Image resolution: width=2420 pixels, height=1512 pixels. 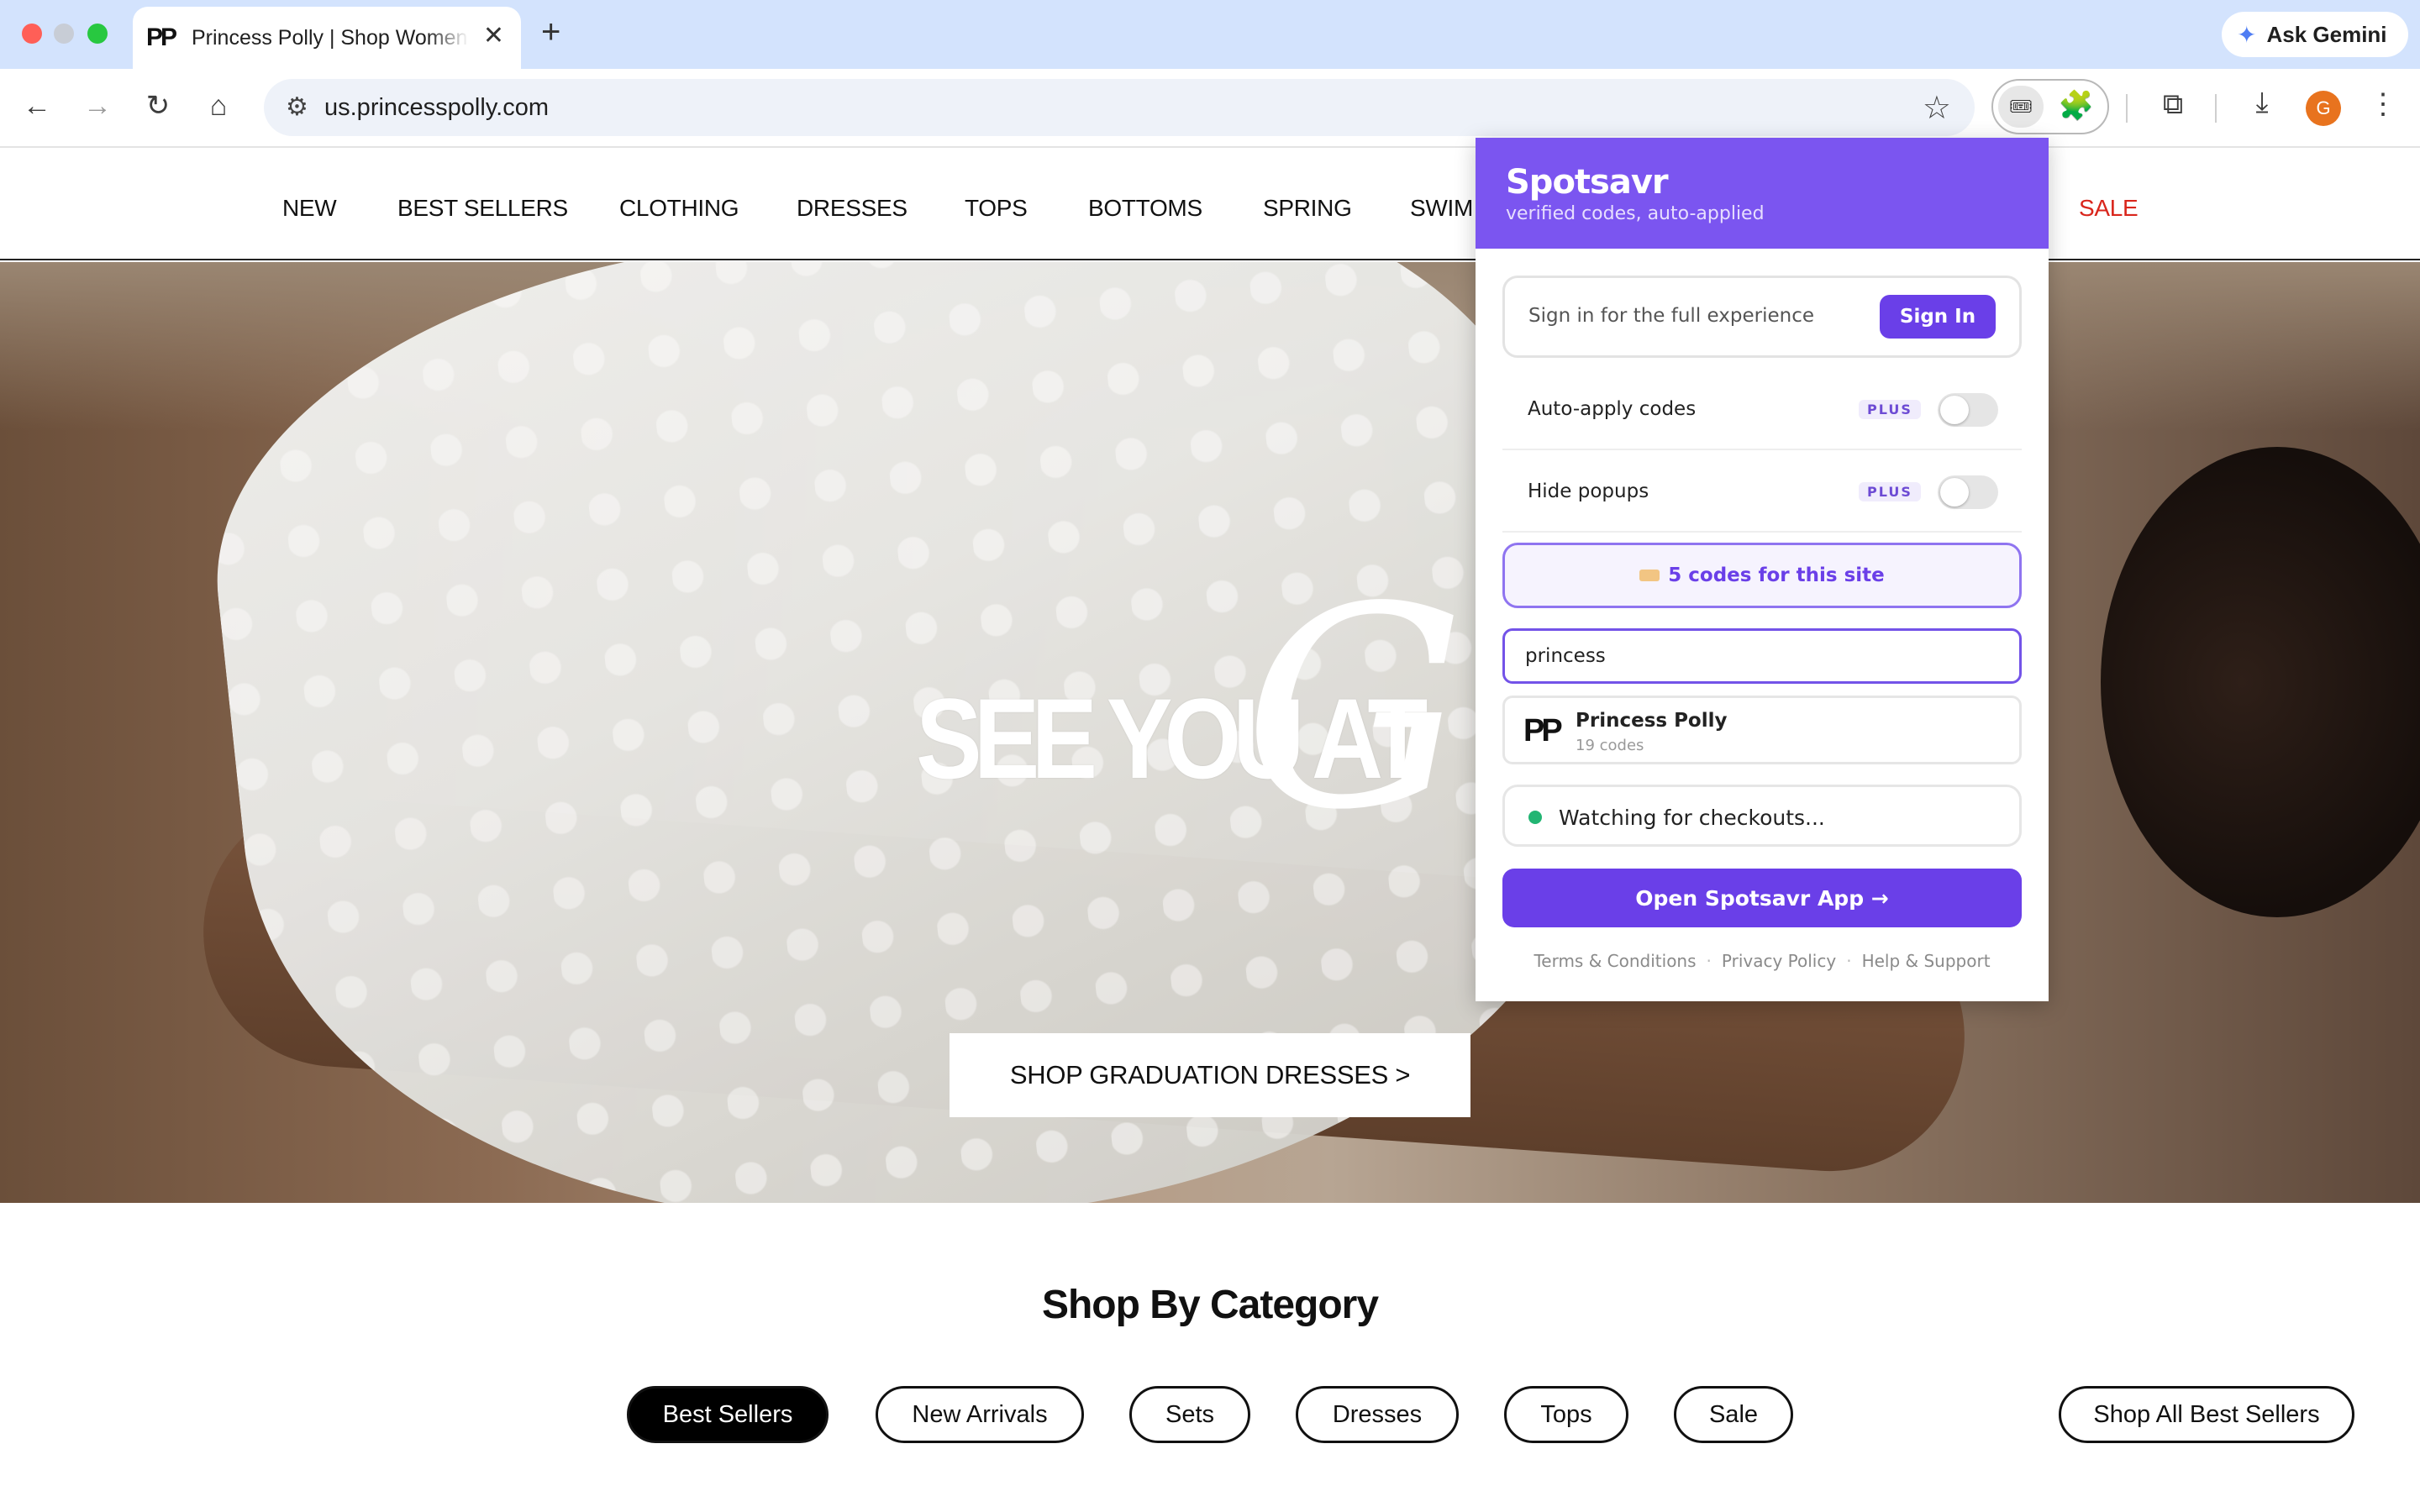 I want to click on spotsavr-subtitle: verified codes, auto-applied, so click(x=1635, y=213).